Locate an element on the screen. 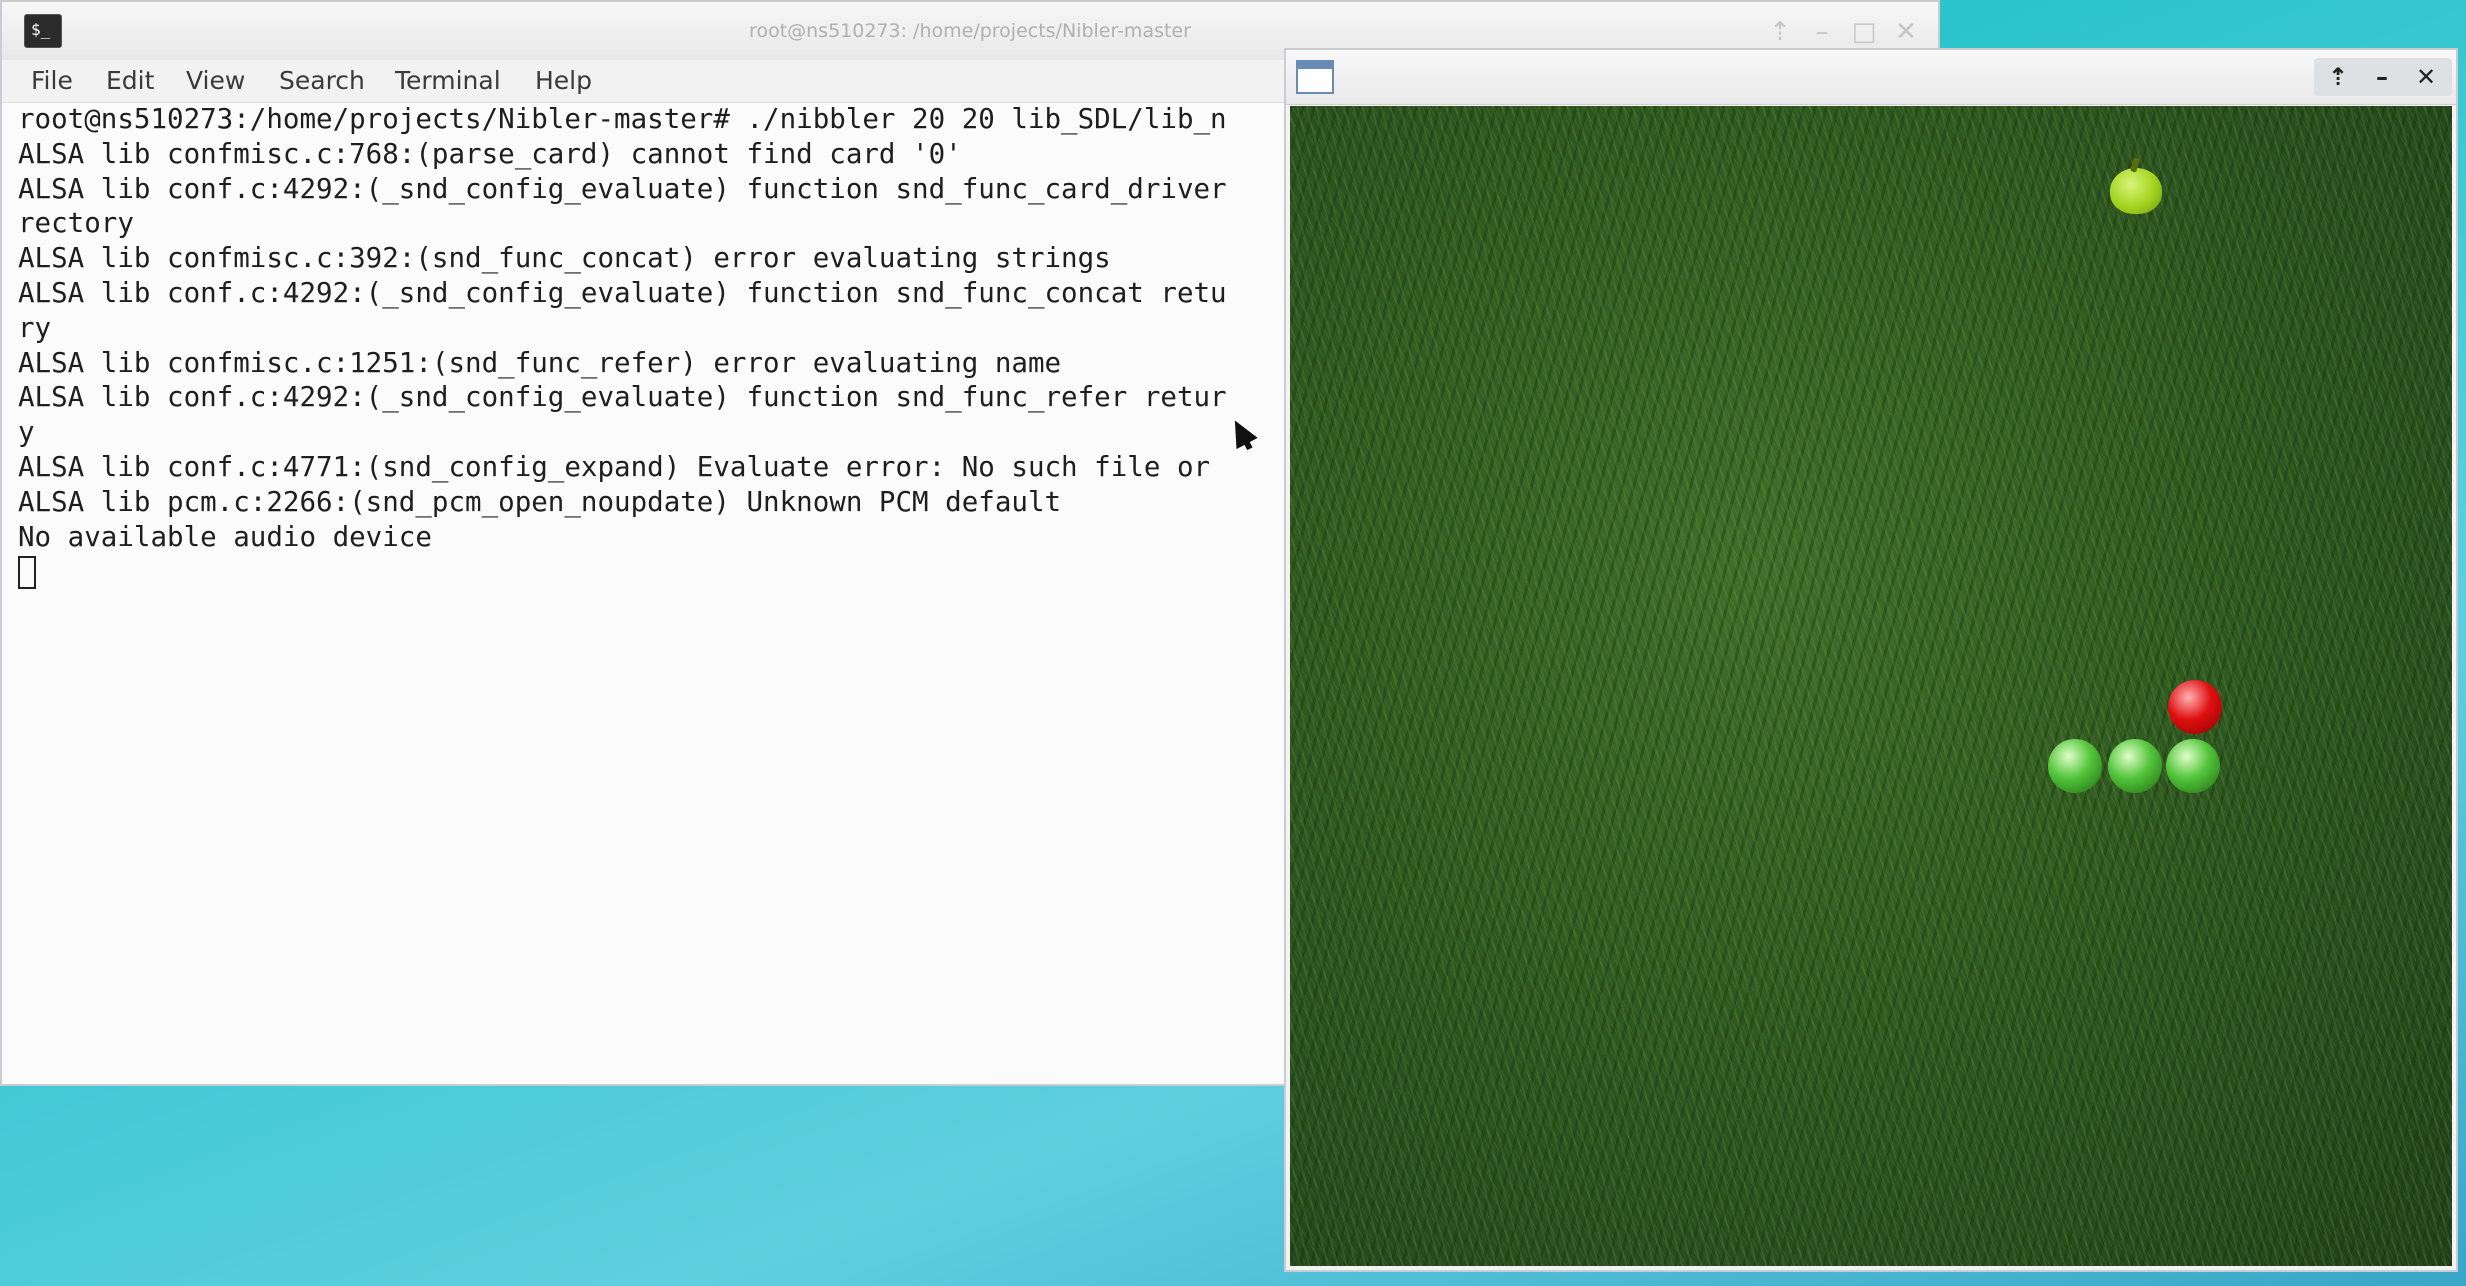 The height and width of the screenshot is (1286, 2466). menu-edit: Edit is located at coordinates (130, 80).